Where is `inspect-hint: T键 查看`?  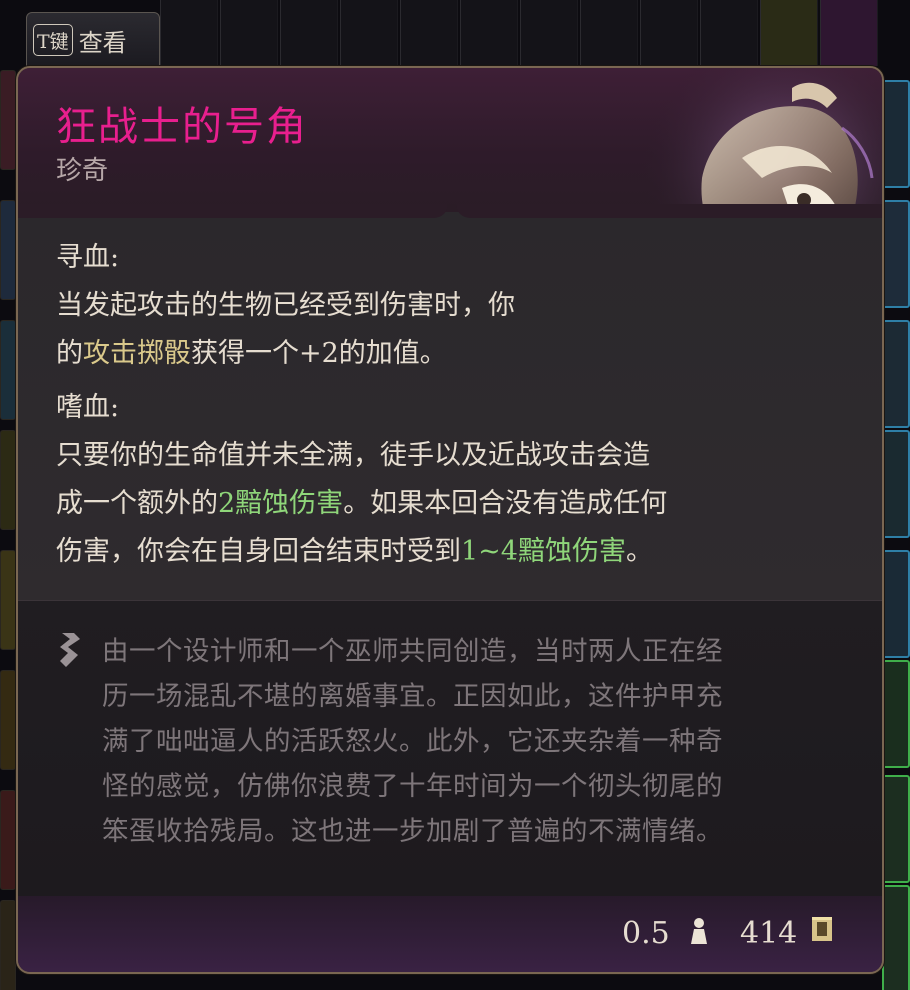 inspect-hint: T键 查看 is located at coordinates (93, 40).